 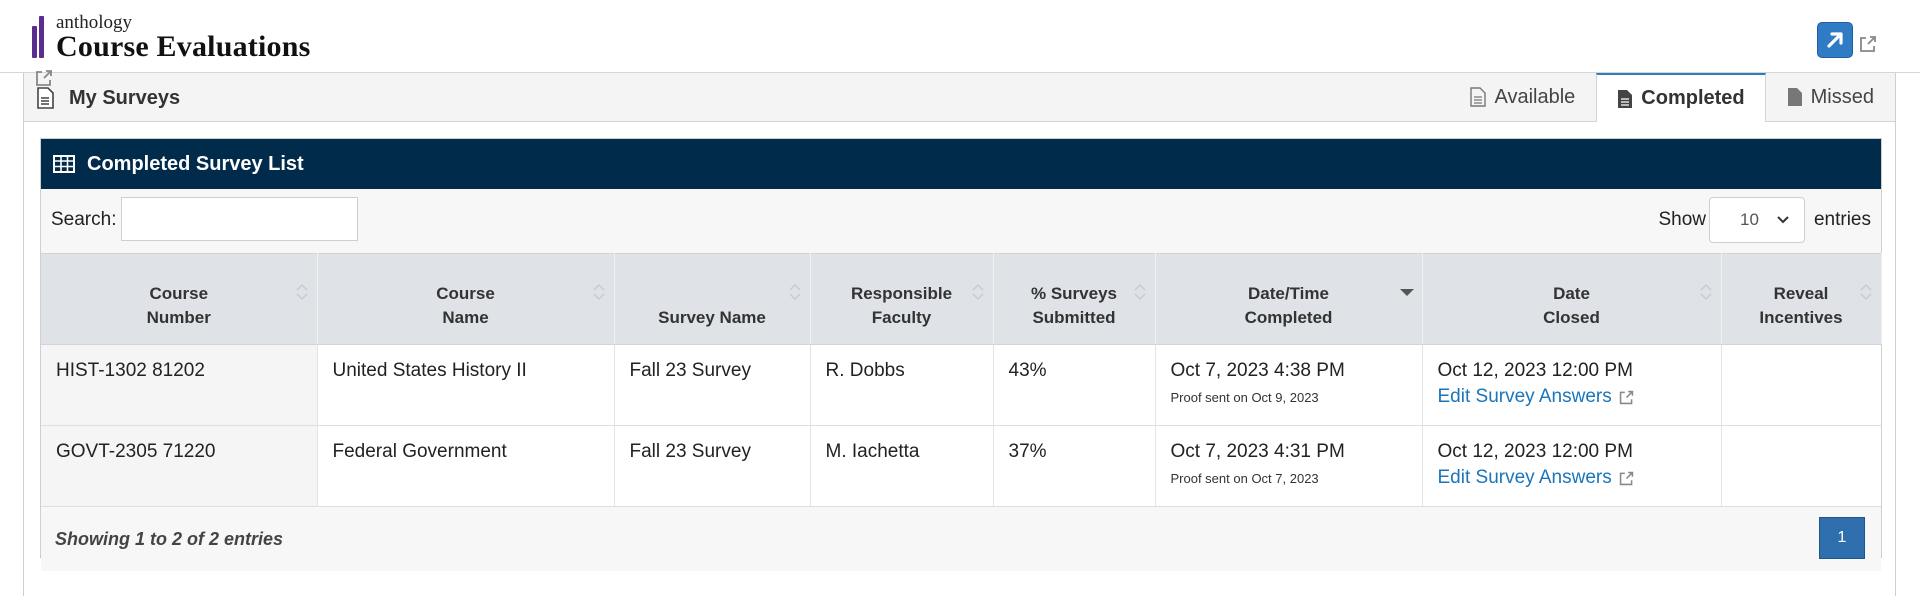 What do you see at coordinates (1244, 397) in the screenshot?
I see `proof-sent-note: Proof sent on Oct 9, 2023` at bounding box center [1244, 397].